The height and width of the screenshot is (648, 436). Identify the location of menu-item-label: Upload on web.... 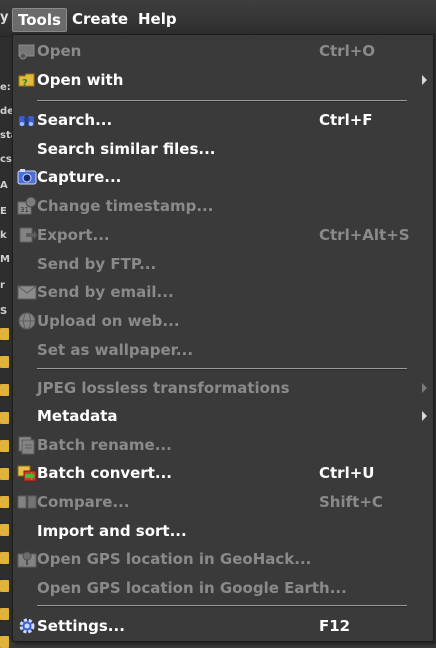
(108, 321).